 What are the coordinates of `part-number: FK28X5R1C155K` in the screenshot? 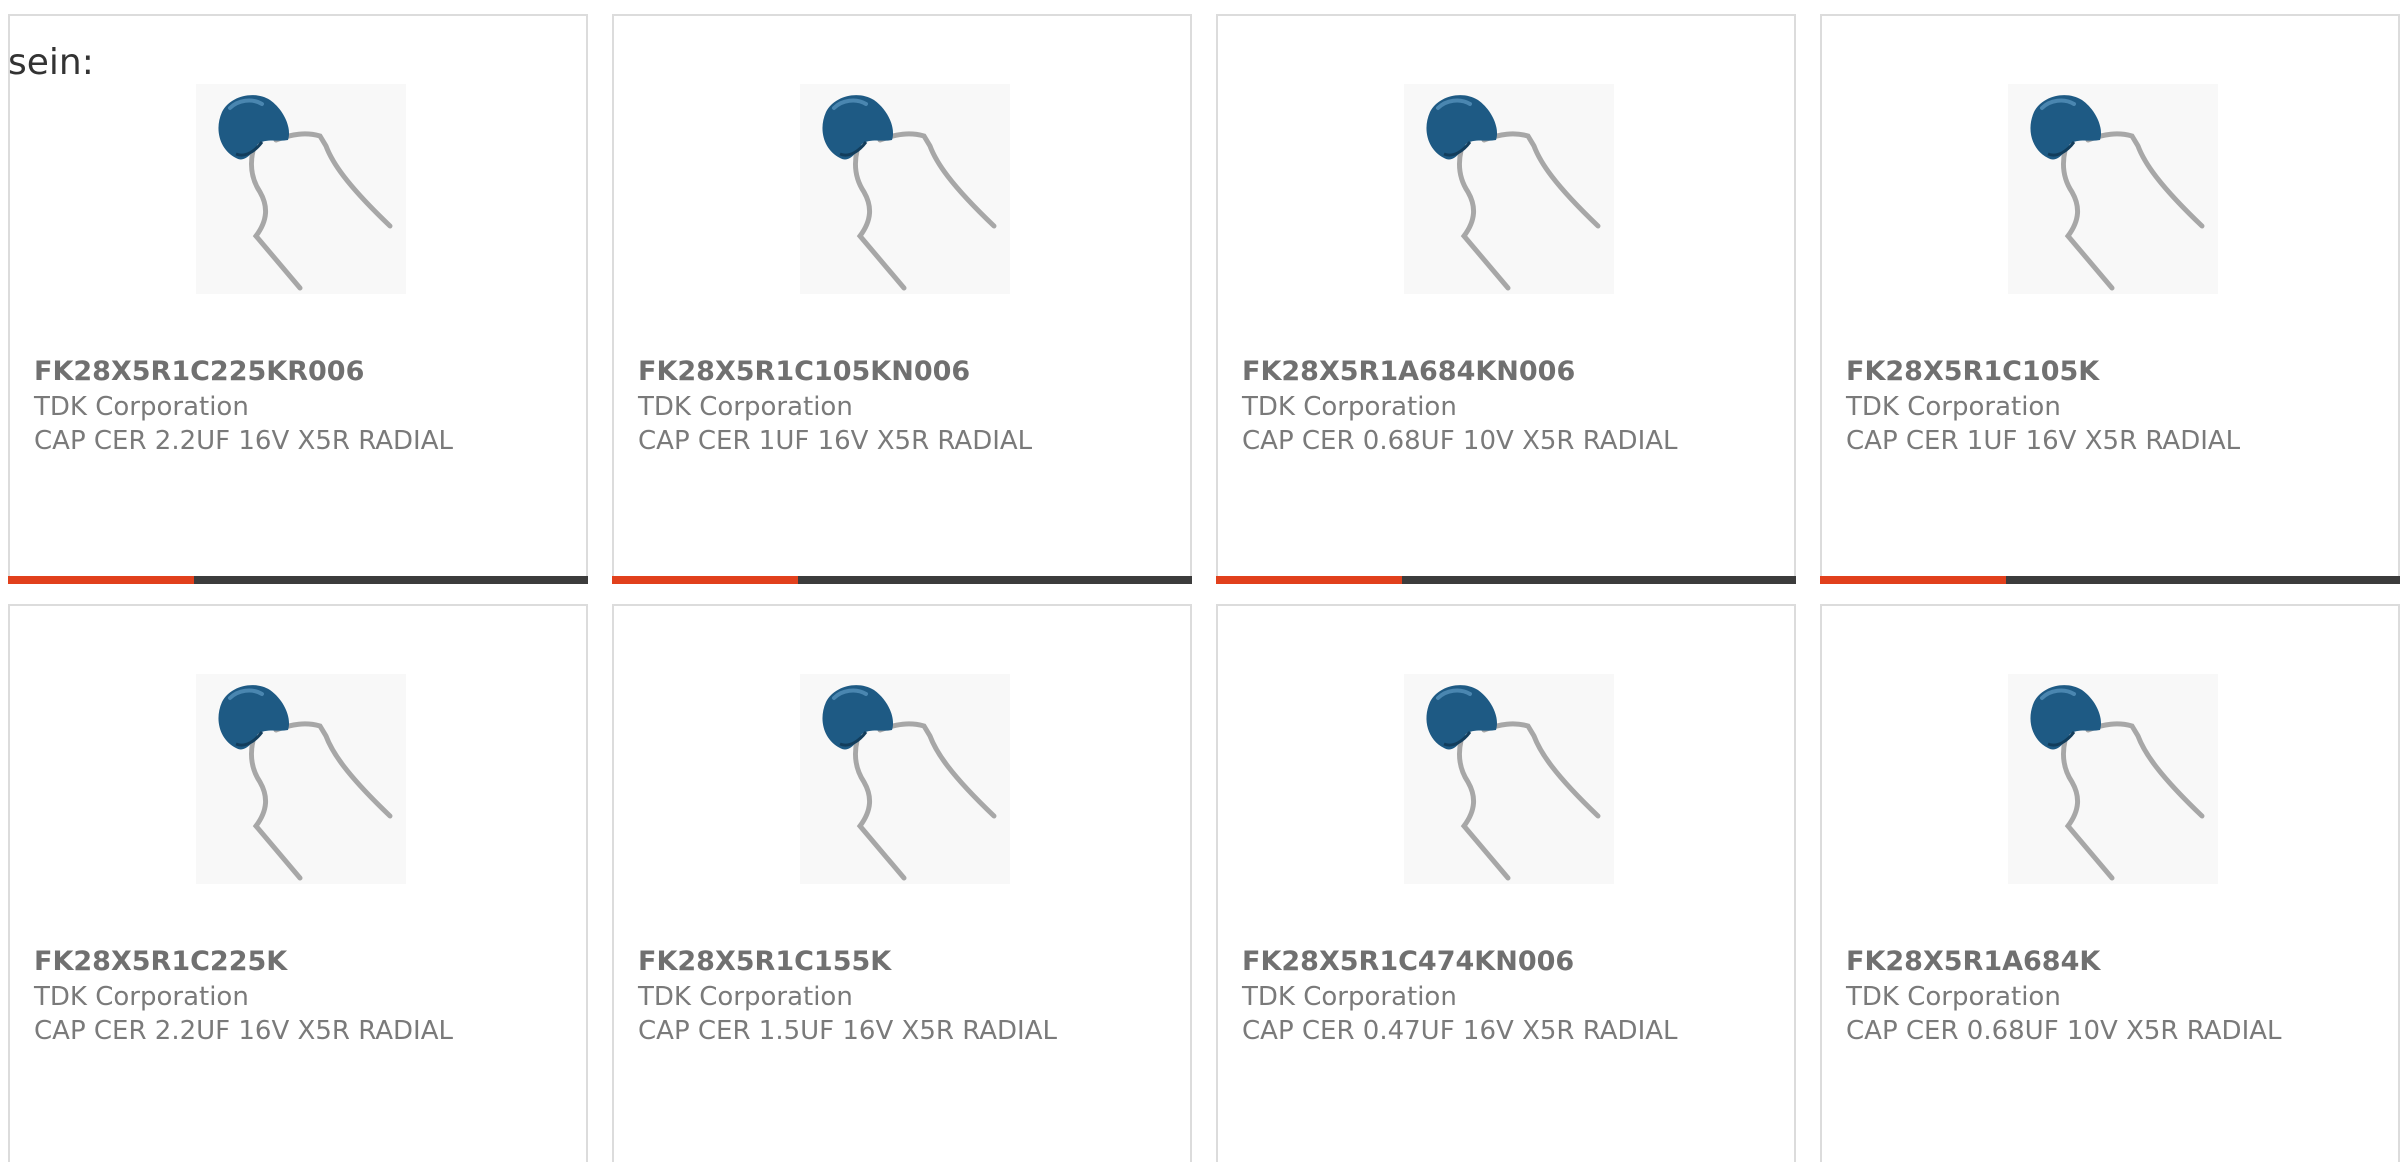 It's located at (764, 961).